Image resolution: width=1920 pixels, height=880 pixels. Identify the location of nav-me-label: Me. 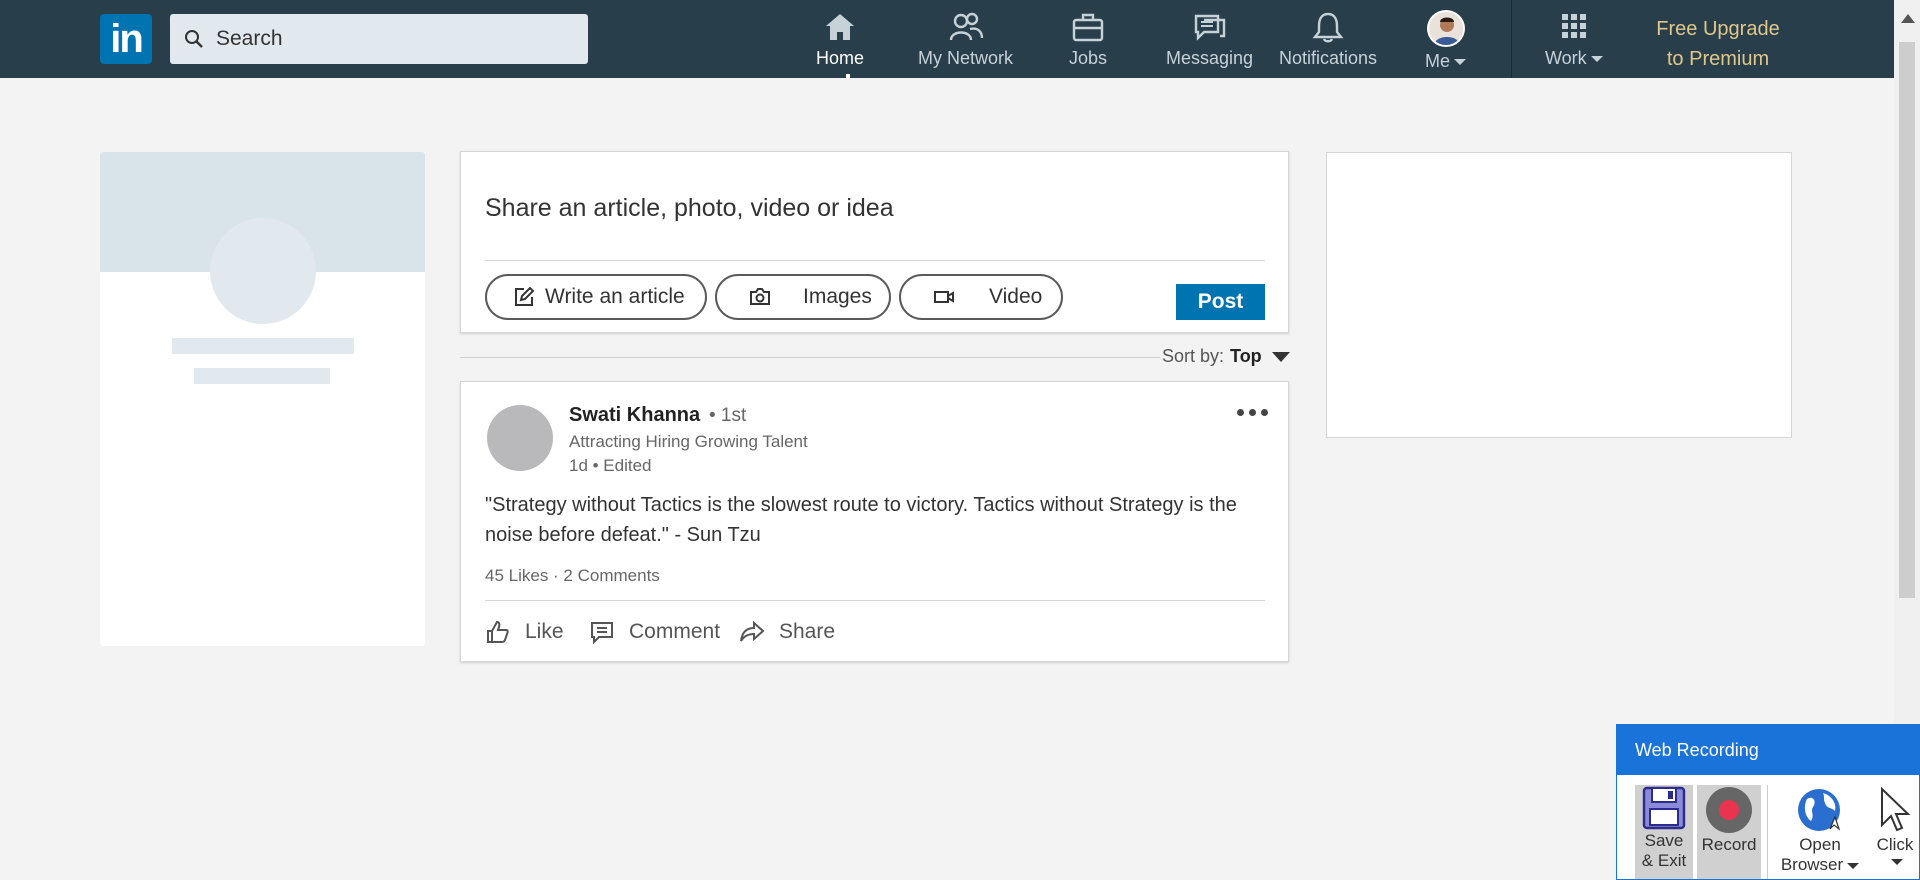
(1446, 61).